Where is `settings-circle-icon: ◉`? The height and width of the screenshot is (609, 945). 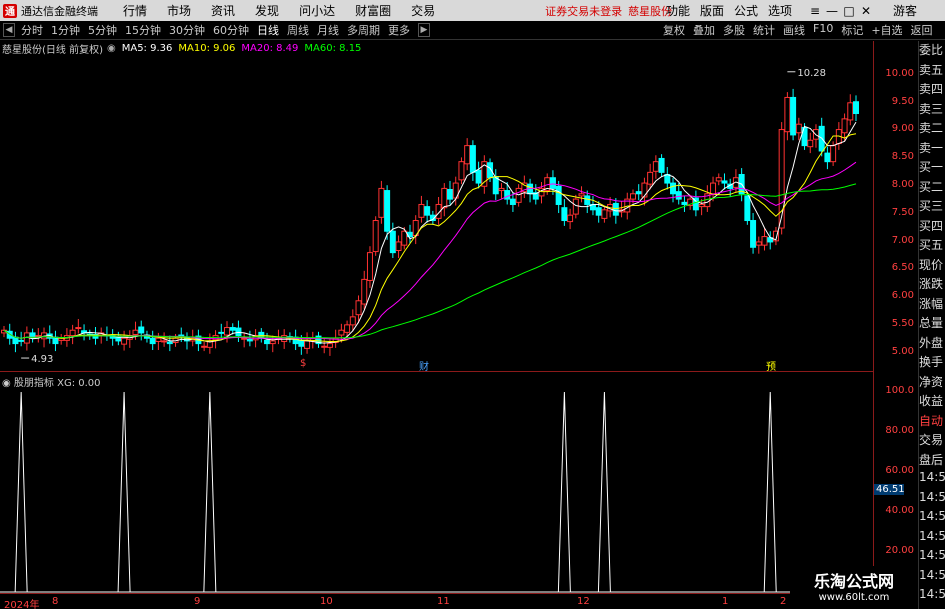
settings-circle-icon: ◉ is located at coordinates (6, 383).